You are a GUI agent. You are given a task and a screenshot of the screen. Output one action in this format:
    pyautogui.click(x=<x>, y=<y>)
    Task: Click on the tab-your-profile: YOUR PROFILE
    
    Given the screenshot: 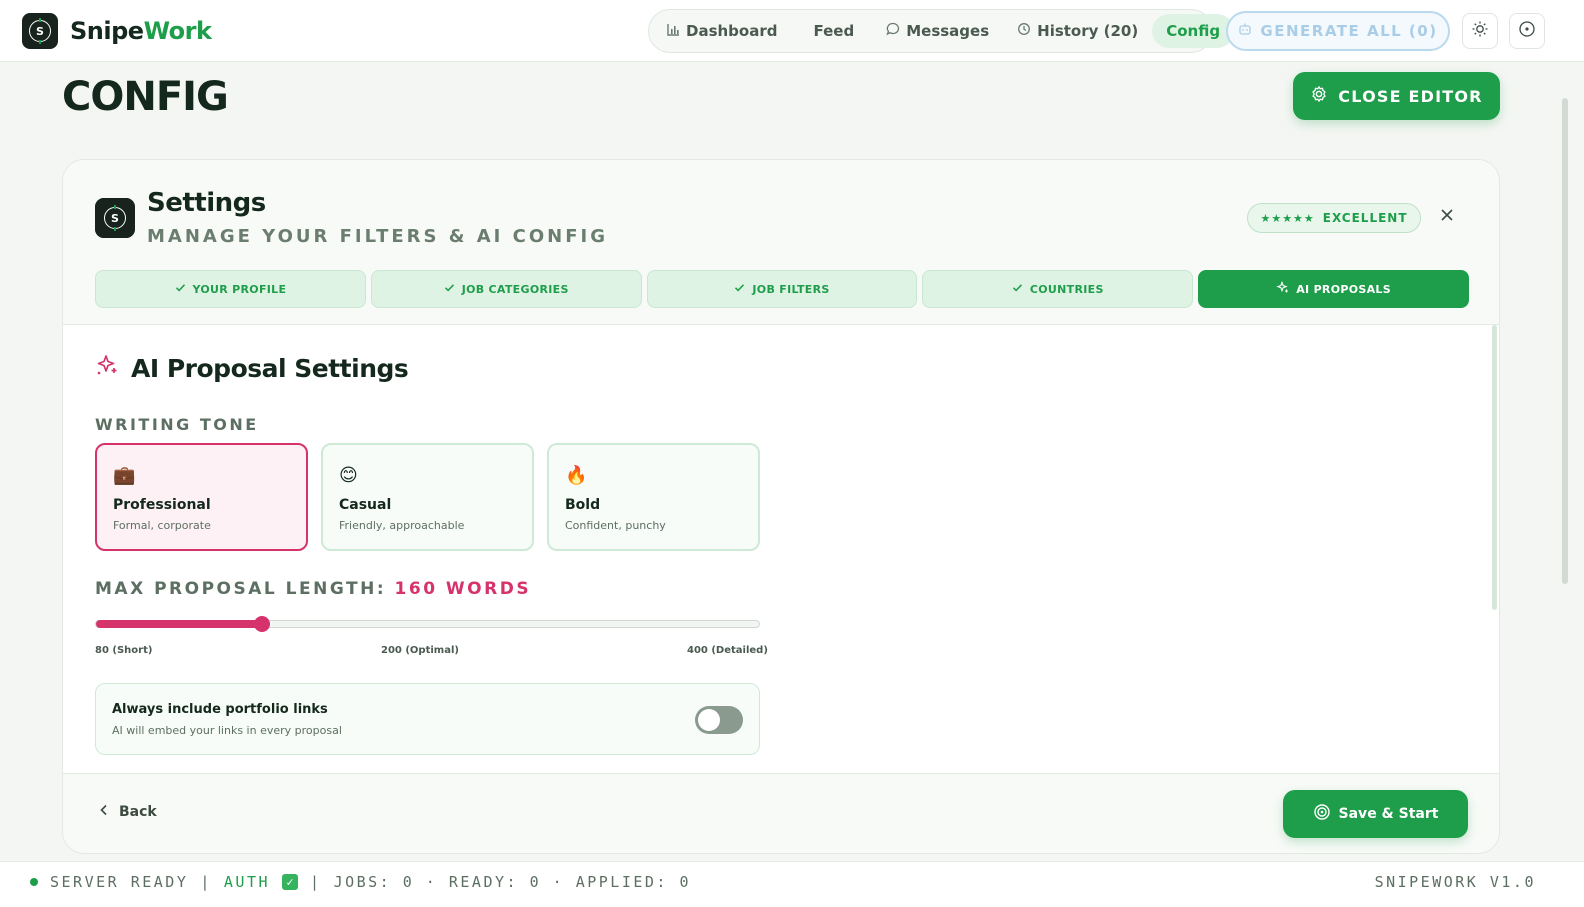 What is the action you would take?
    pyautogui.click(x=230, y=289)
    